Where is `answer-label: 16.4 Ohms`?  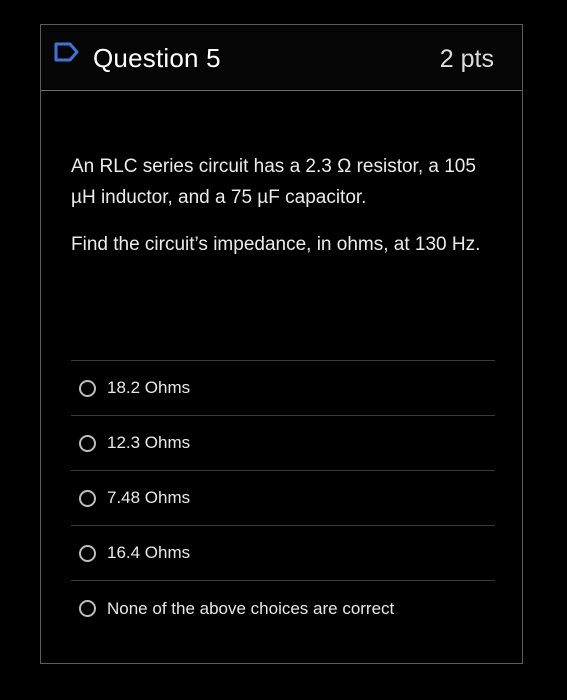 answer-label: 16.4 Ohms is located at coordinates (149, 552).